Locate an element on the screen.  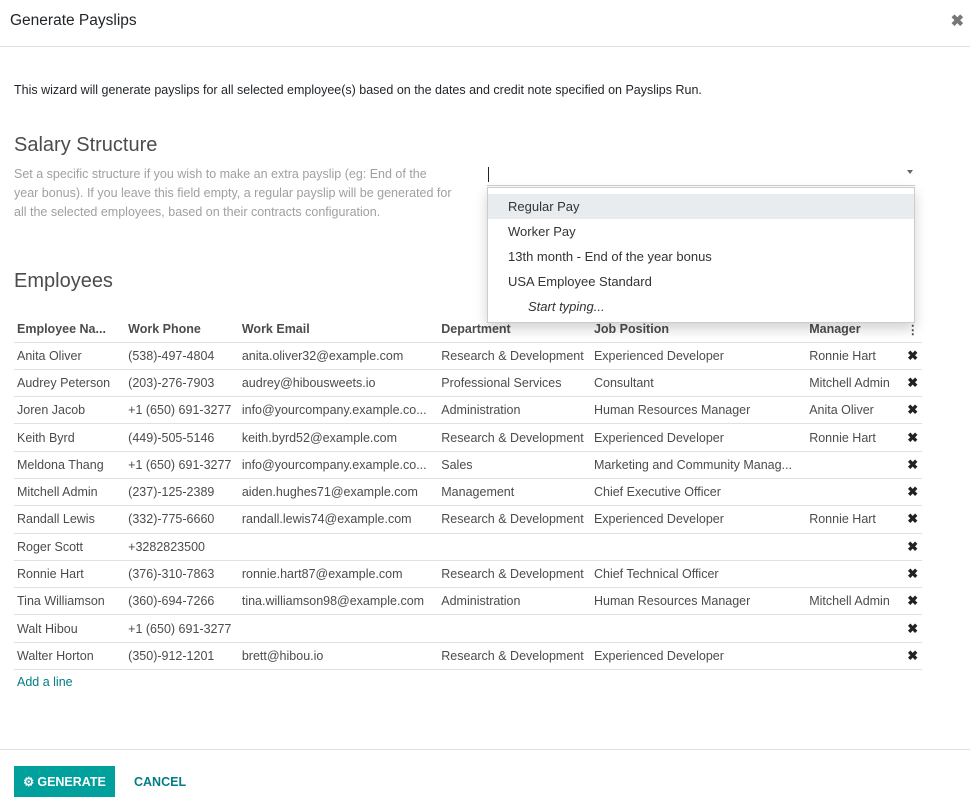
cell-employee-name: Audrey Peterson is located at coordinates (70, 383).